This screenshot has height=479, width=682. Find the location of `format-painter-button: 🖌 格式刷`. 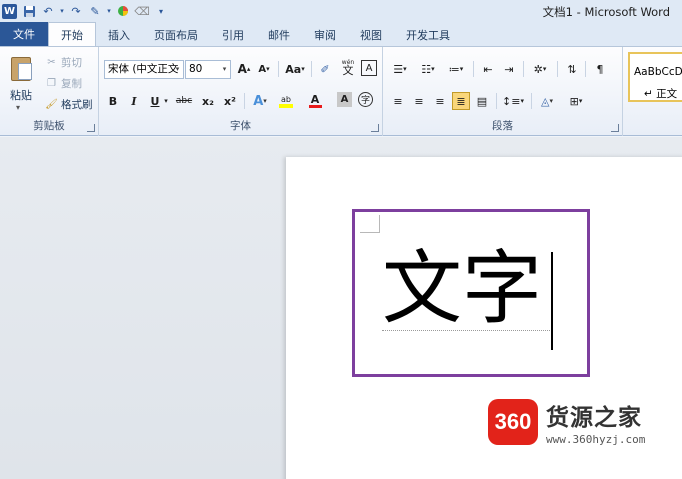

format-painter-button: 🖌 格式刷 is located at coordinates (68, 104).